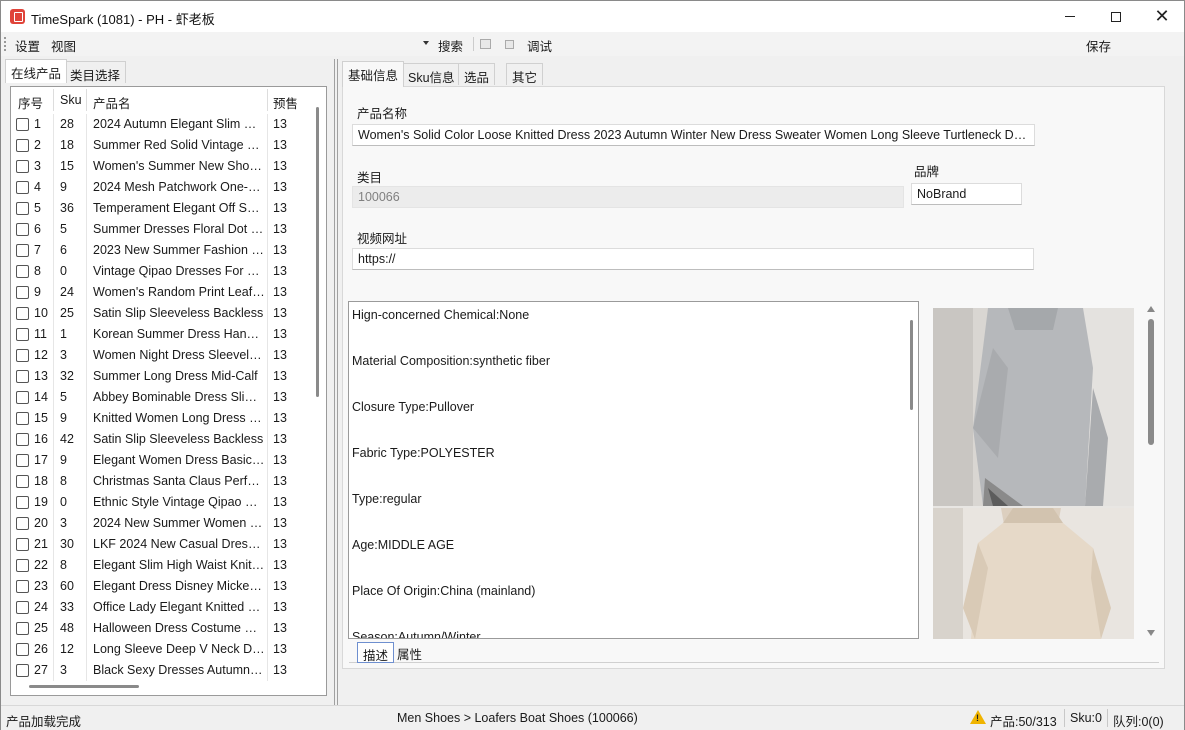 This screenshot has height=730, width=1185. Describe the element at coordinates (509, 44) in the screenshot. I see `toggle-square-icon` at that location.